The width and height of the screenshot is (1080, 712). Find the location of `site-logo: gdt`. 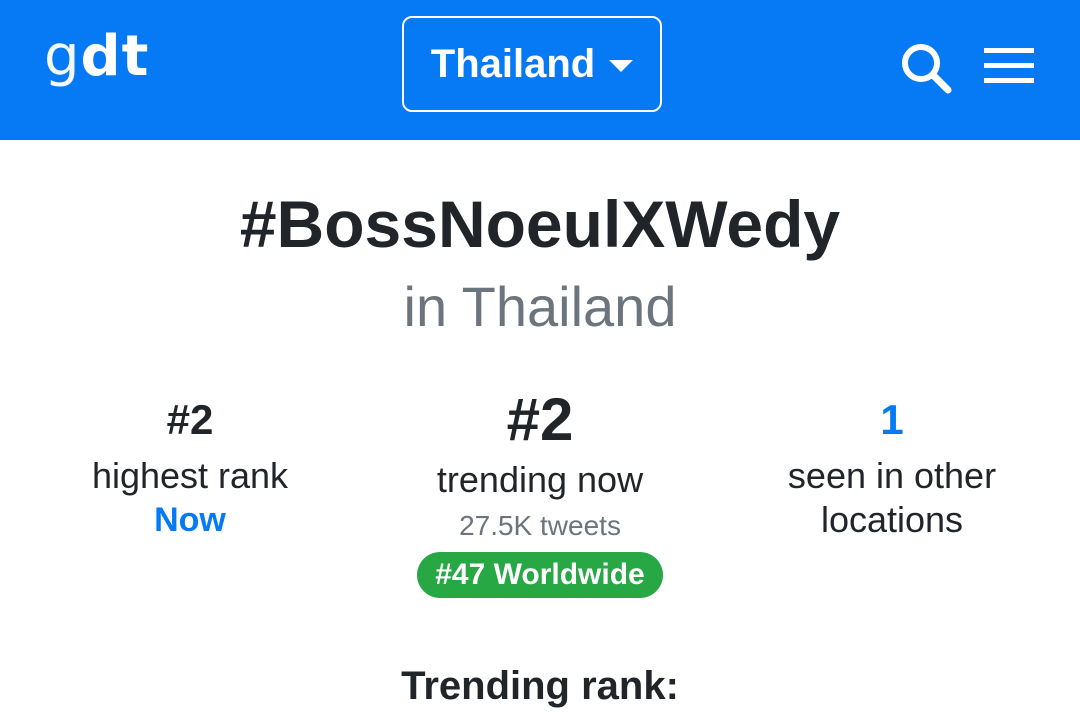

site-logo: gdt is located at coordinates (96, 57).